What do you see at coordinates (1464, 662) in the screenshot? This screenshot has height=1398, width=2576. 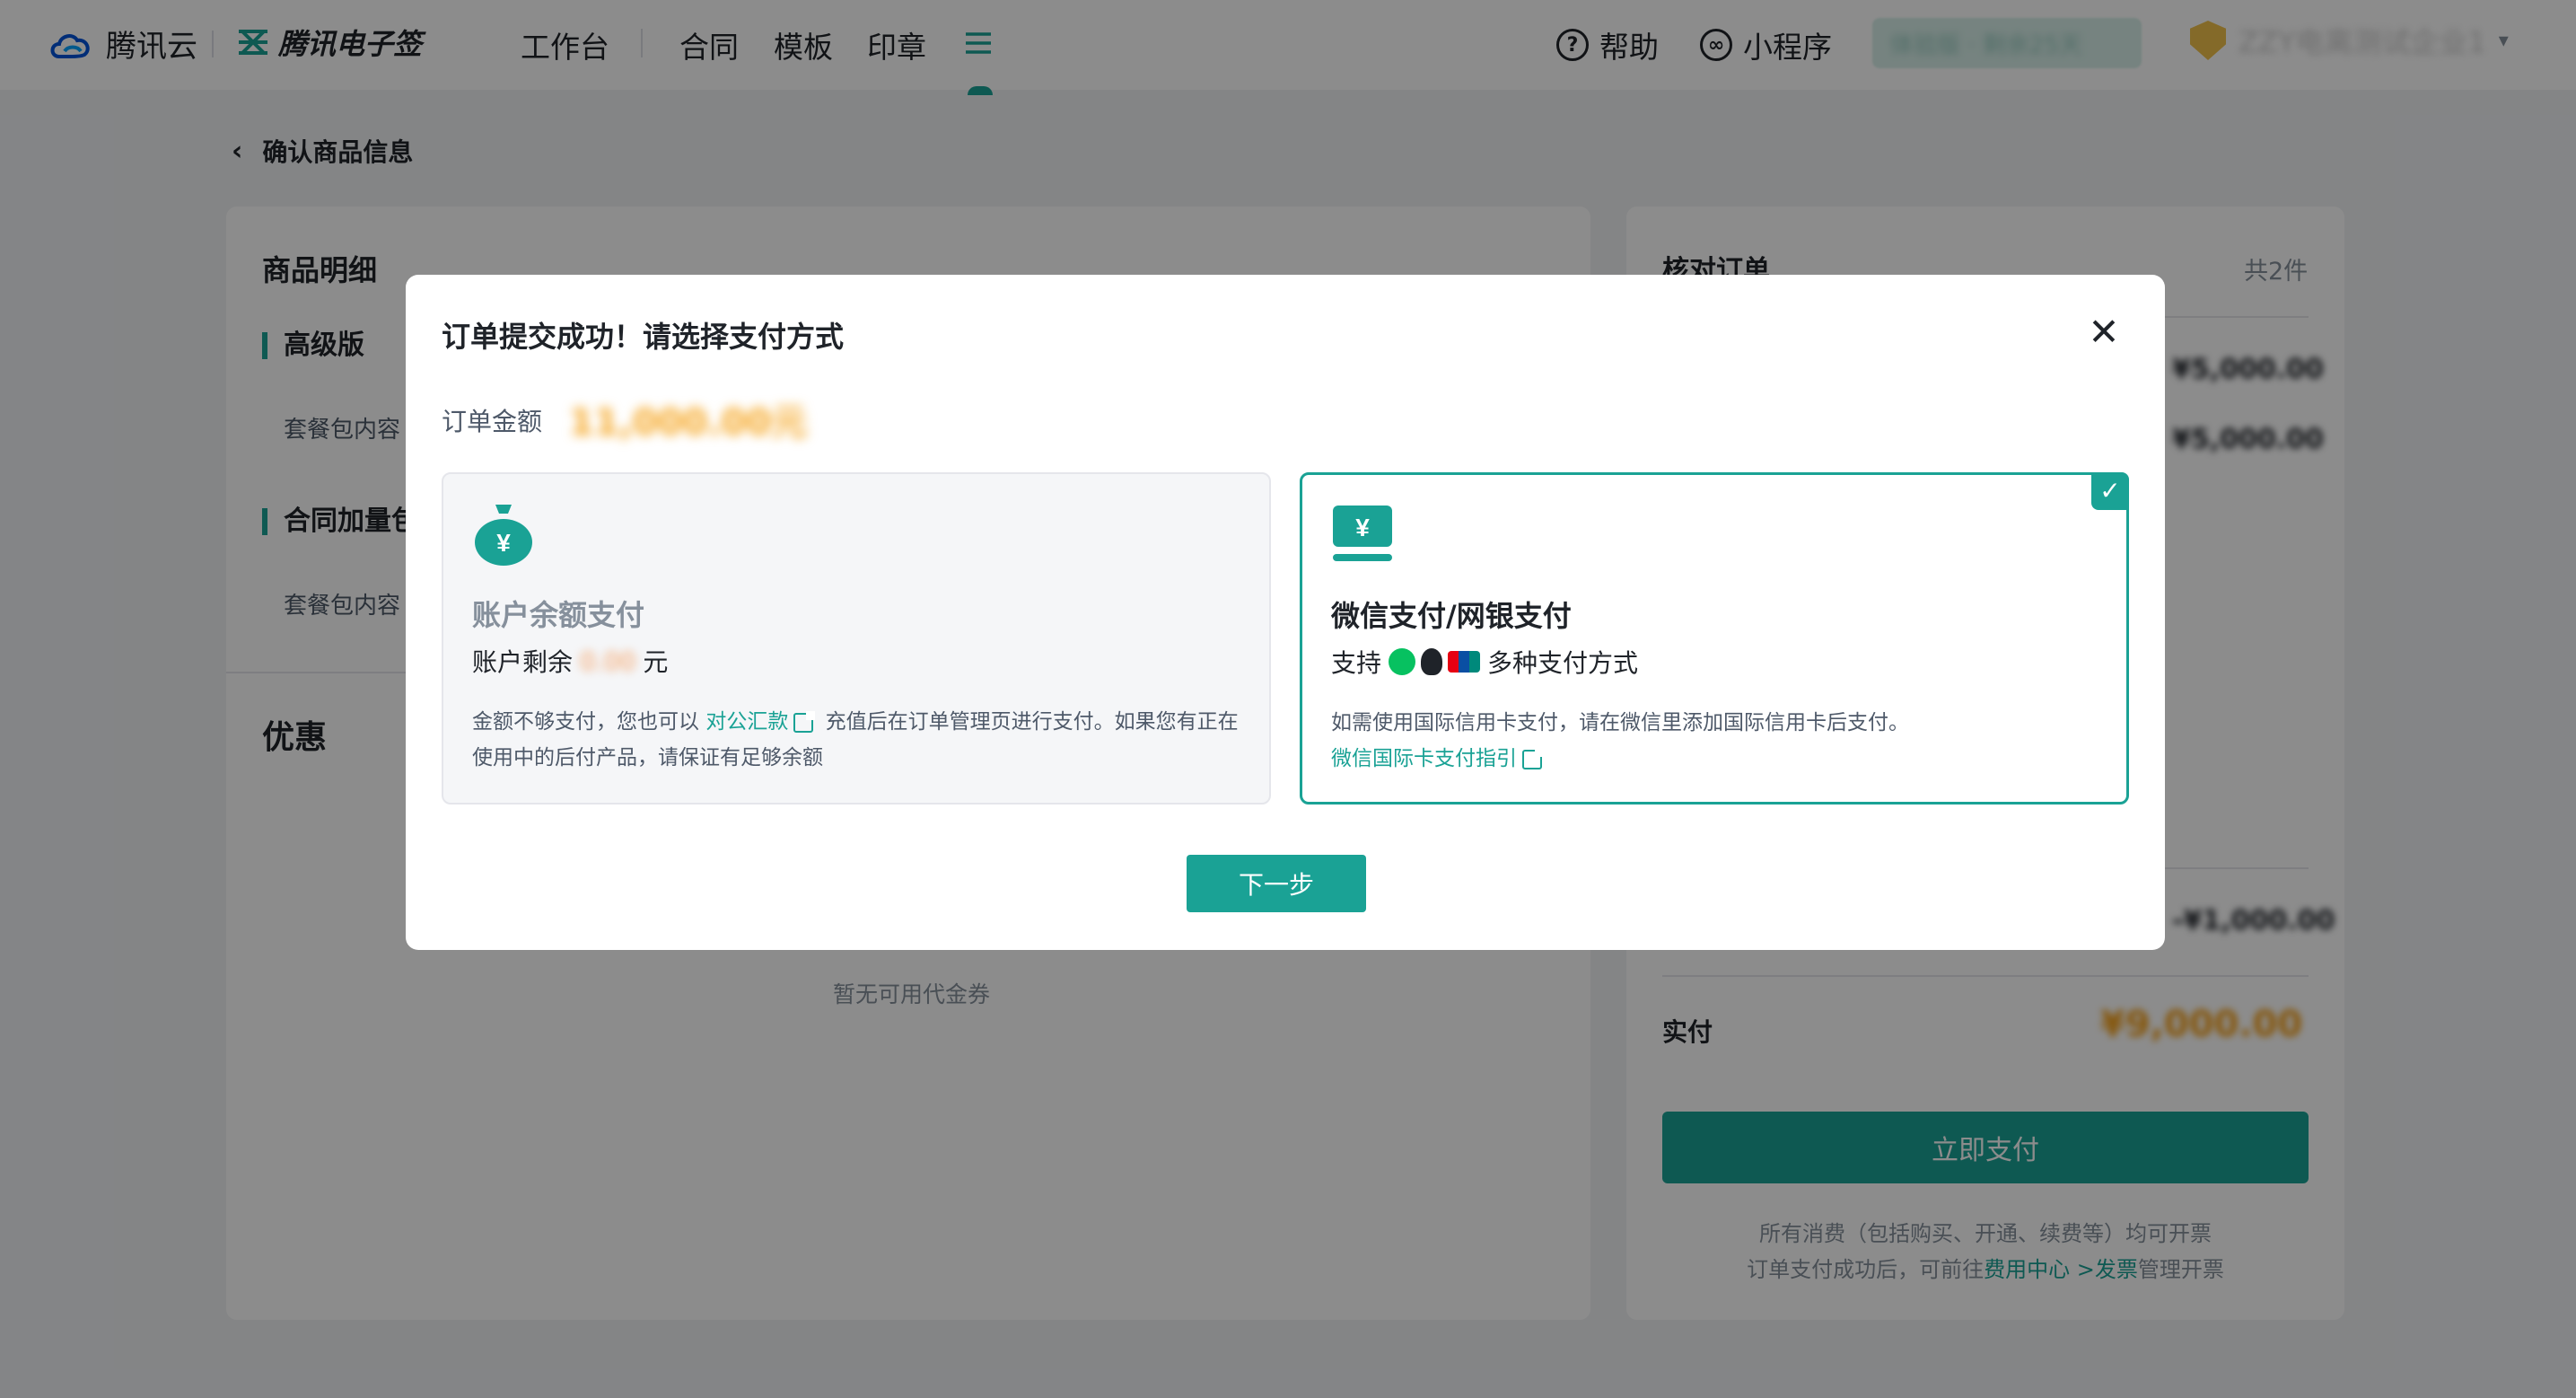 I see `unionpay-icon` at bounding box center [1464, 662].